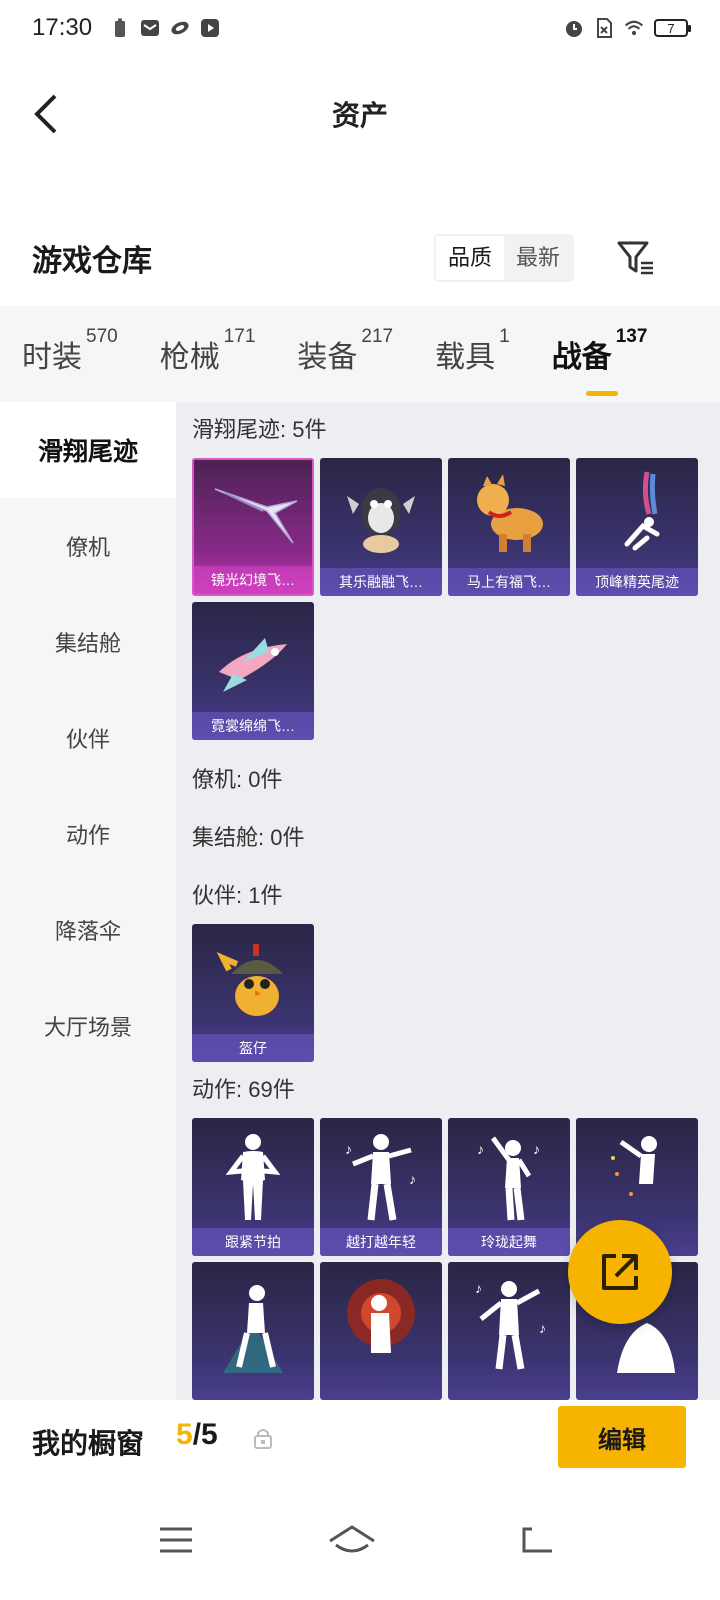 The width and height of the screenshot is (720, 1600). I want to click on share-button, so click(620, 1272).